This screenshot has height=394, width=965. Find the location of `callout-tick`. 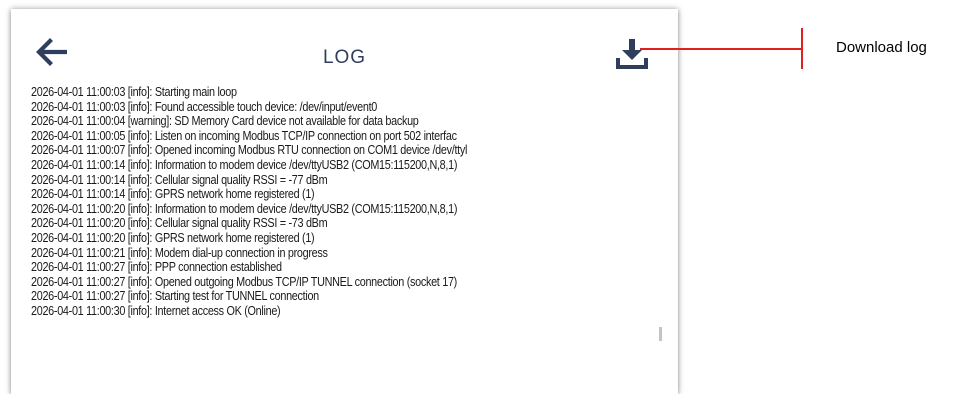

callout-tick is located at coordinates (802, 48).